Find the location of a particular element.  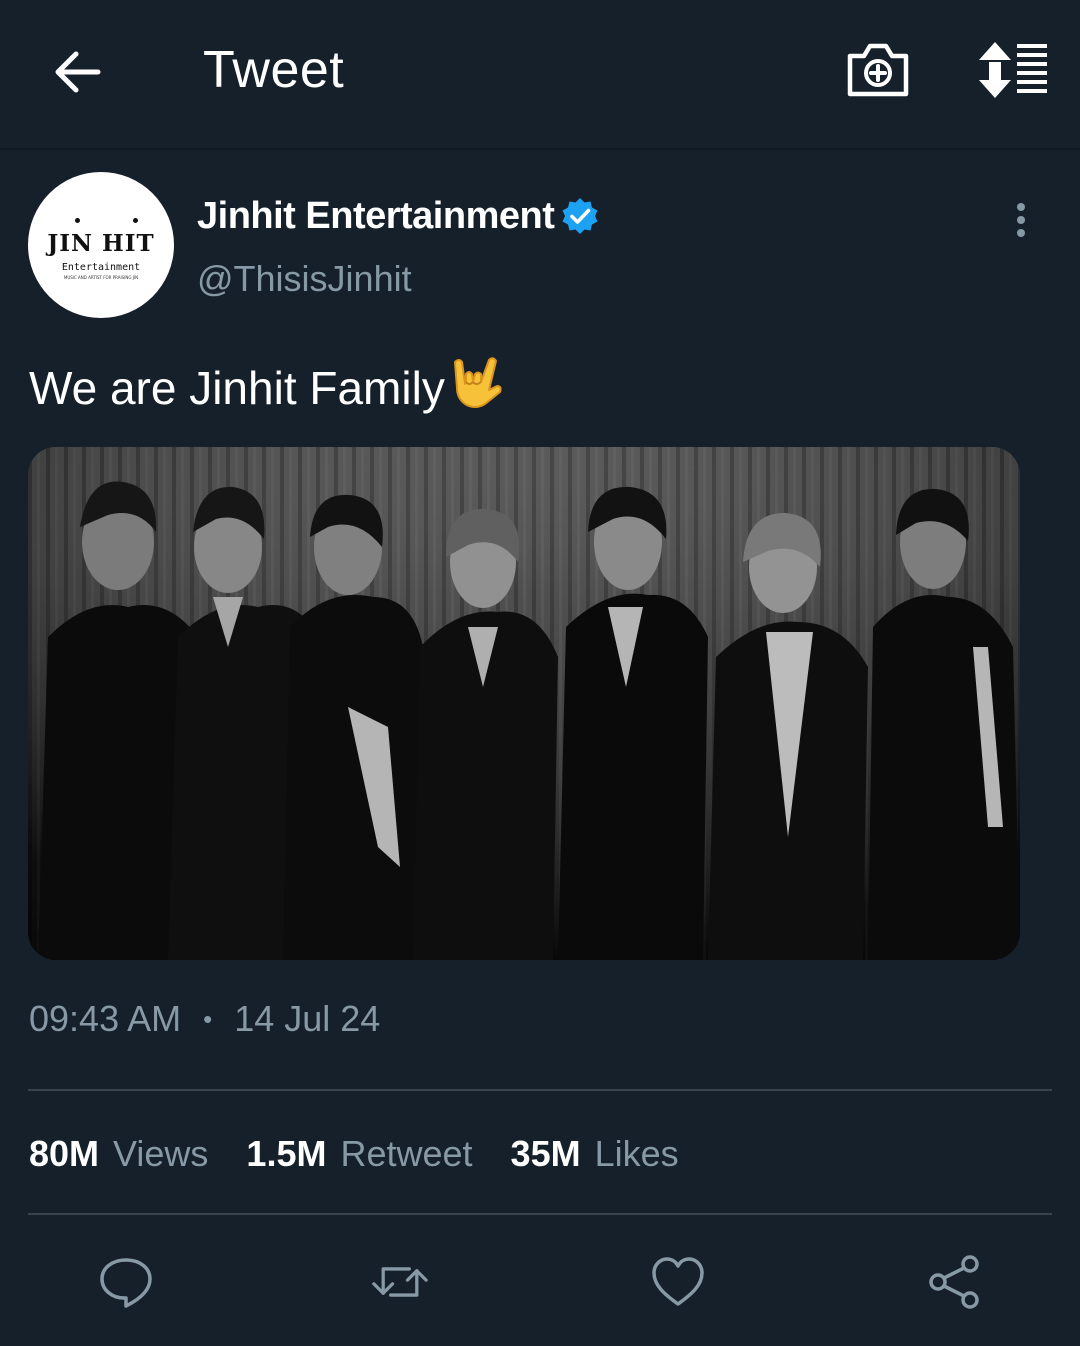

author-name-row: Jinhit Entertainment is located at coordinates (398, 216).